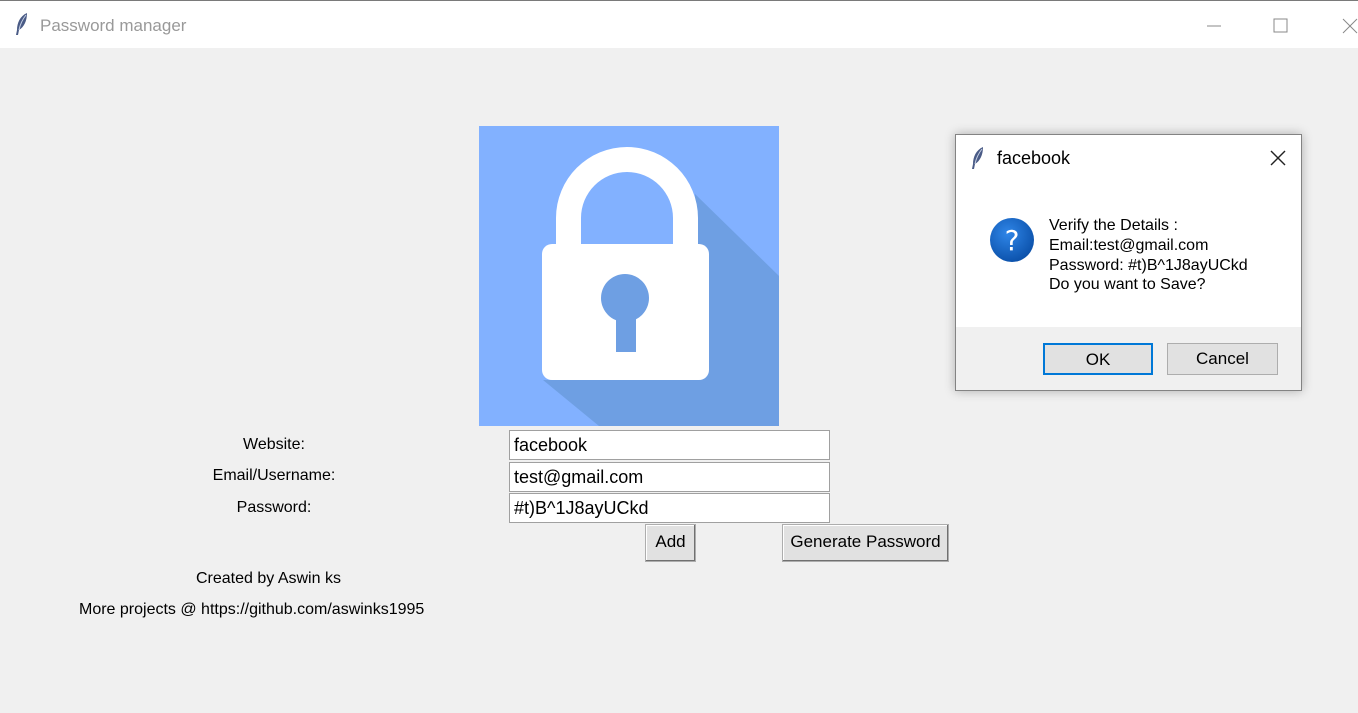 Image resolution: width=1358 pixels, height=713 pixels. What do you see at coordinates (1222, 359) in the screenshot?
I see `cancel-button: Cancel` at bounding box center [1222, 359].